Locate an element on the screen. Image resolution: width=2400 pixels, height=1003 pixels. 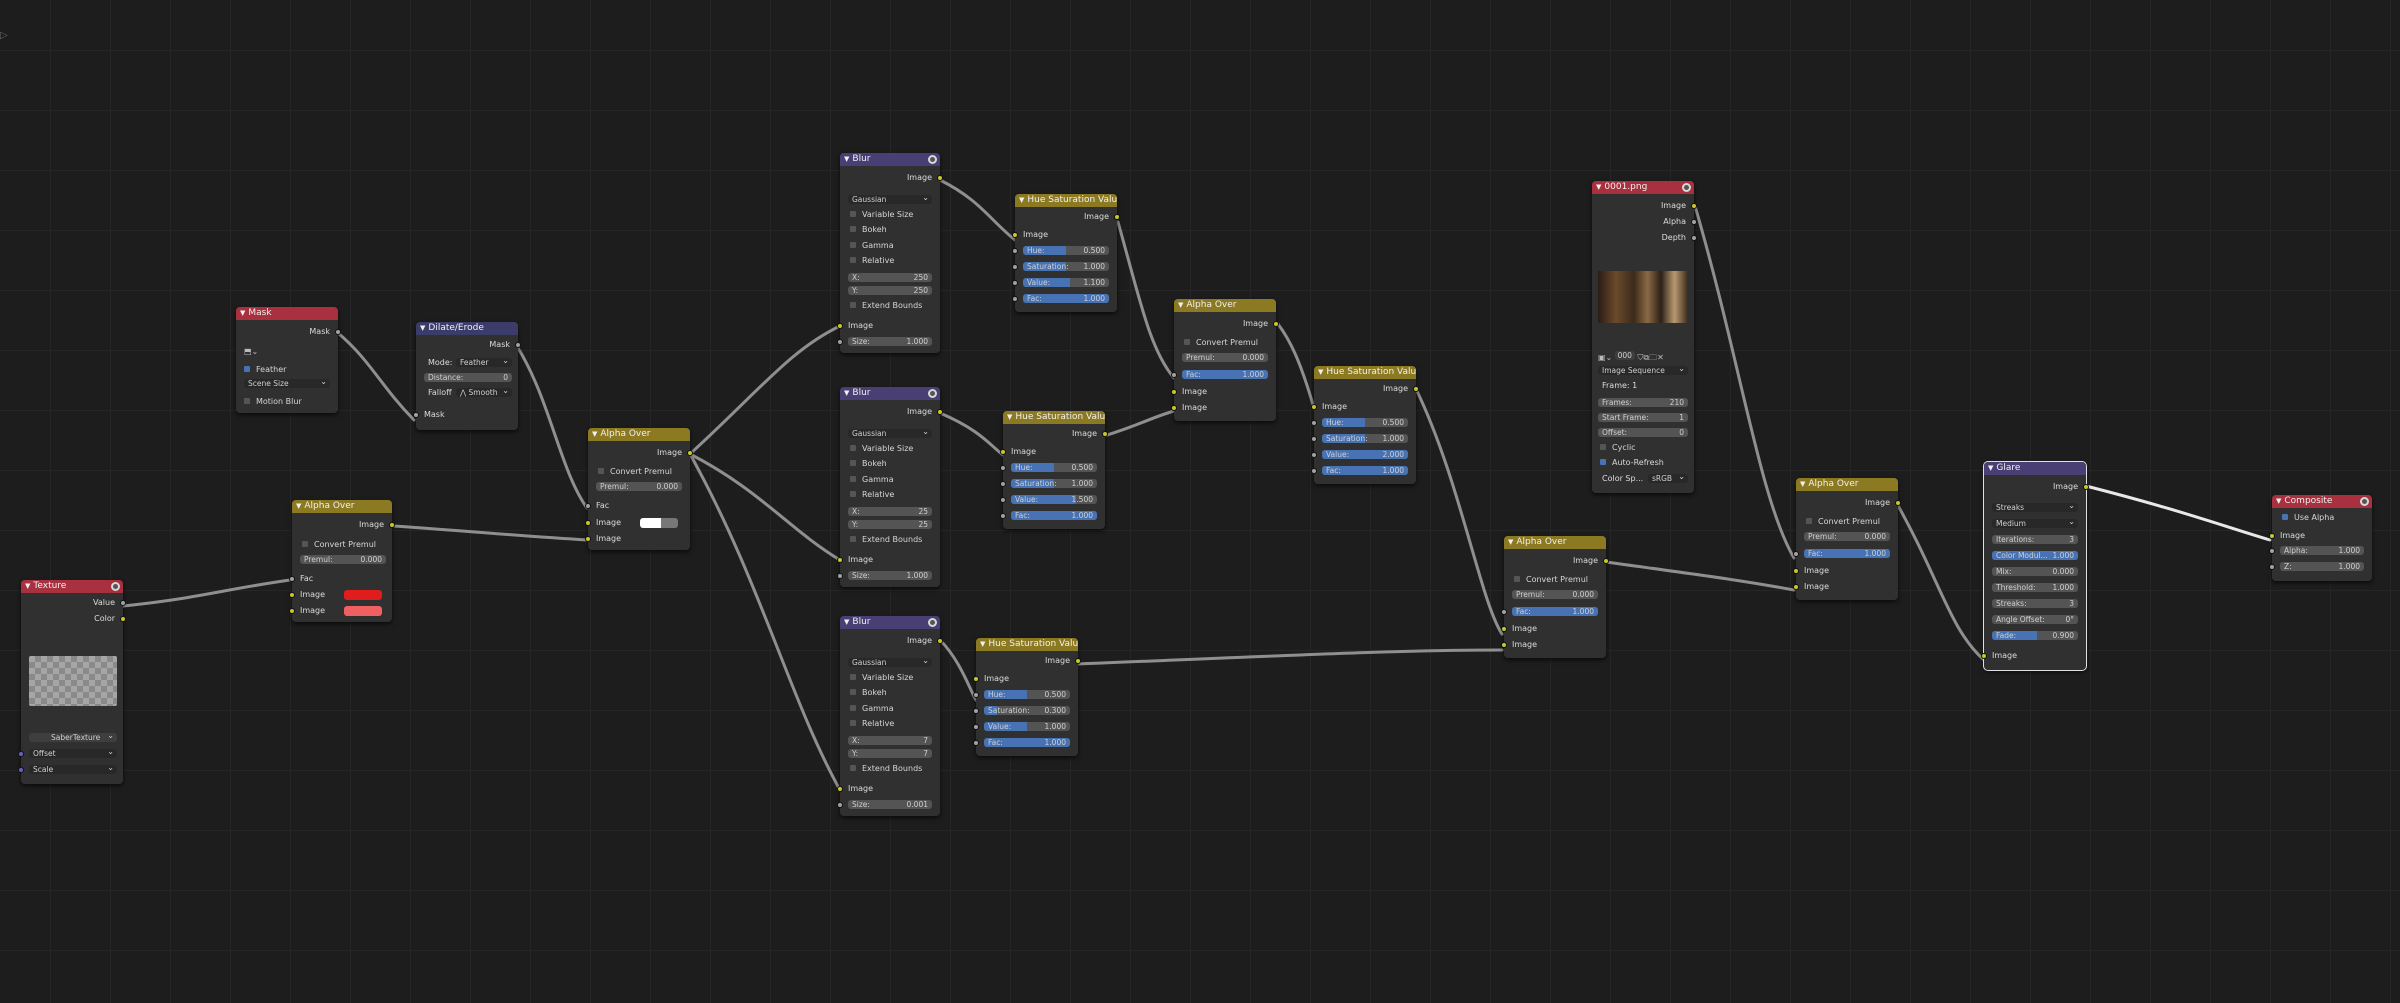
y-field: Y: 7 is located at coordinates (890, 753).